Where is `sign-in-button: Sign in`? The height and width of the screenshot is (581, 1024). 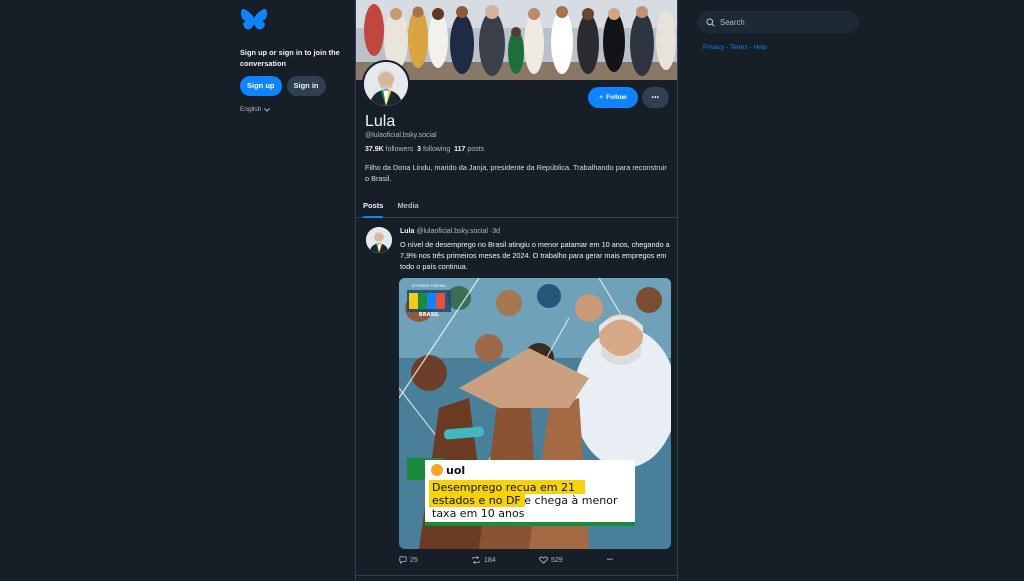 sign-in-button: Sign in is located at coordinates (306, 86).